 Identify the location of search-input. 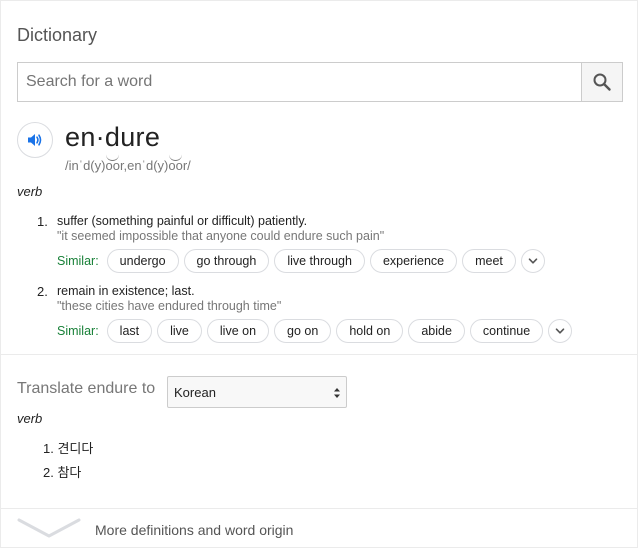
(299, 82).